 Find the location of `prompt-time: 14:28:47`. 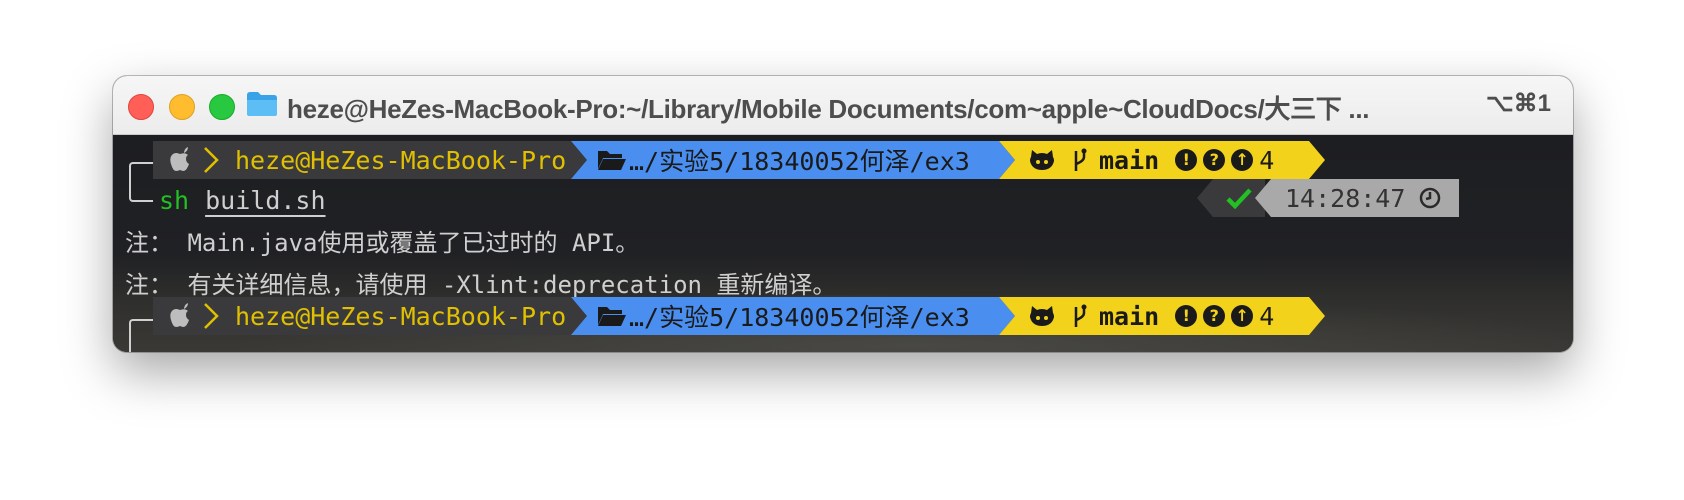

prompt-time: 14:28:47 is located at coordinates (1345, 198).